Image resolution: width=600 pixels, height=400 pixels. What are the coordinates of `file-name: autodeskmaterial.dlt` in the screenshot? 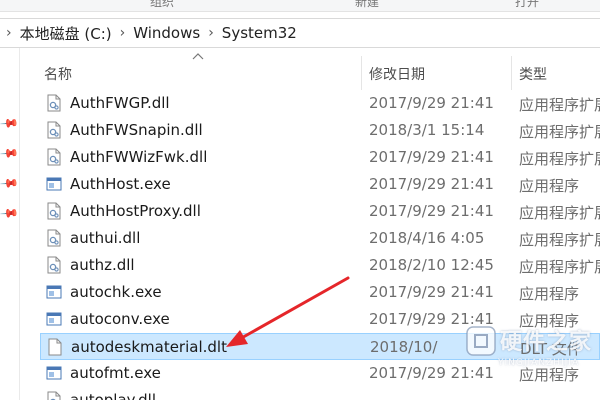 It's located at (149, 347).